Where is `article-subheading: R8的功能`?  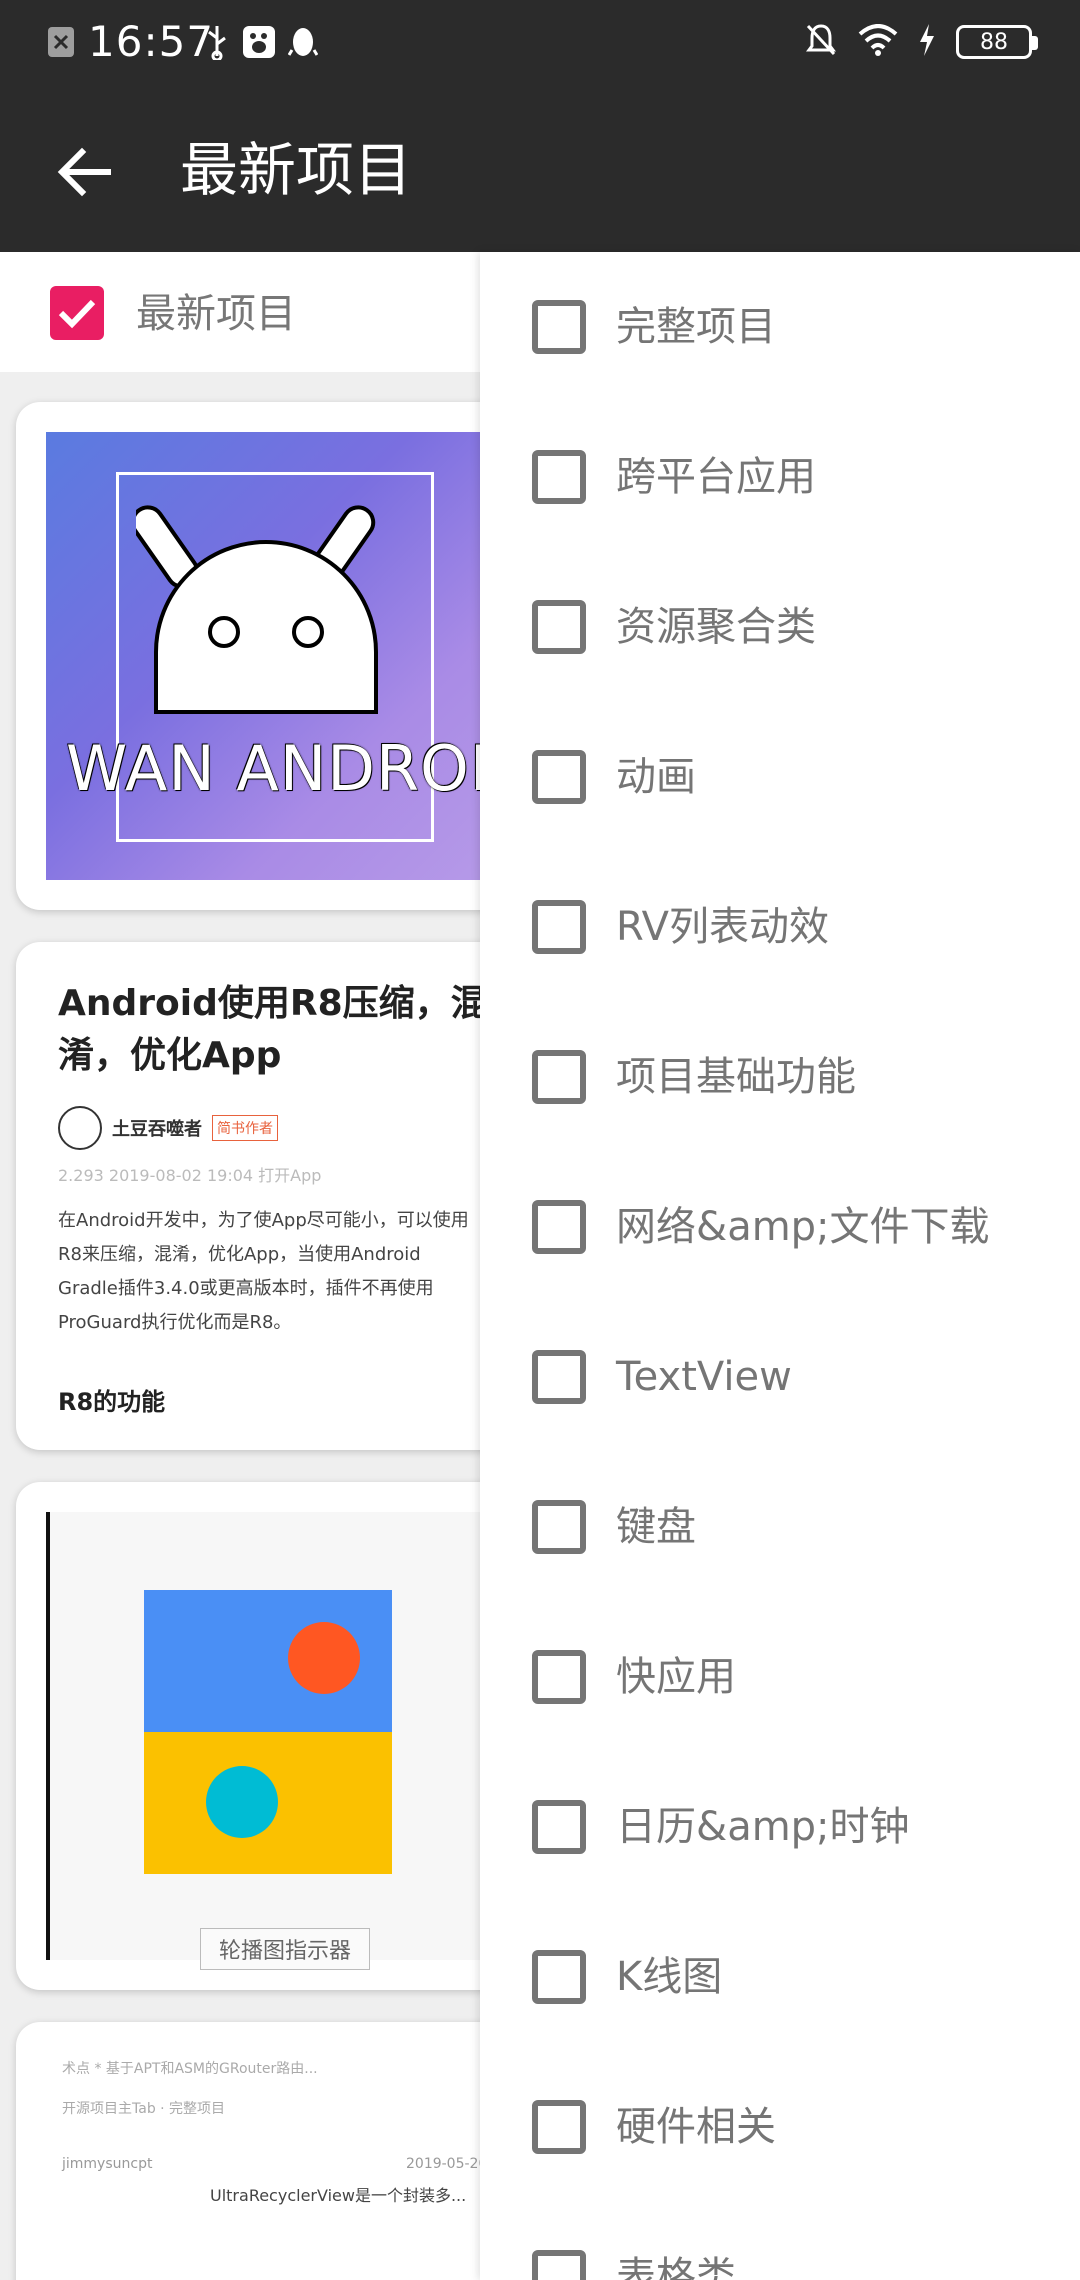 article-subheading: R8的功能 is located at coordinates (112, 1402).